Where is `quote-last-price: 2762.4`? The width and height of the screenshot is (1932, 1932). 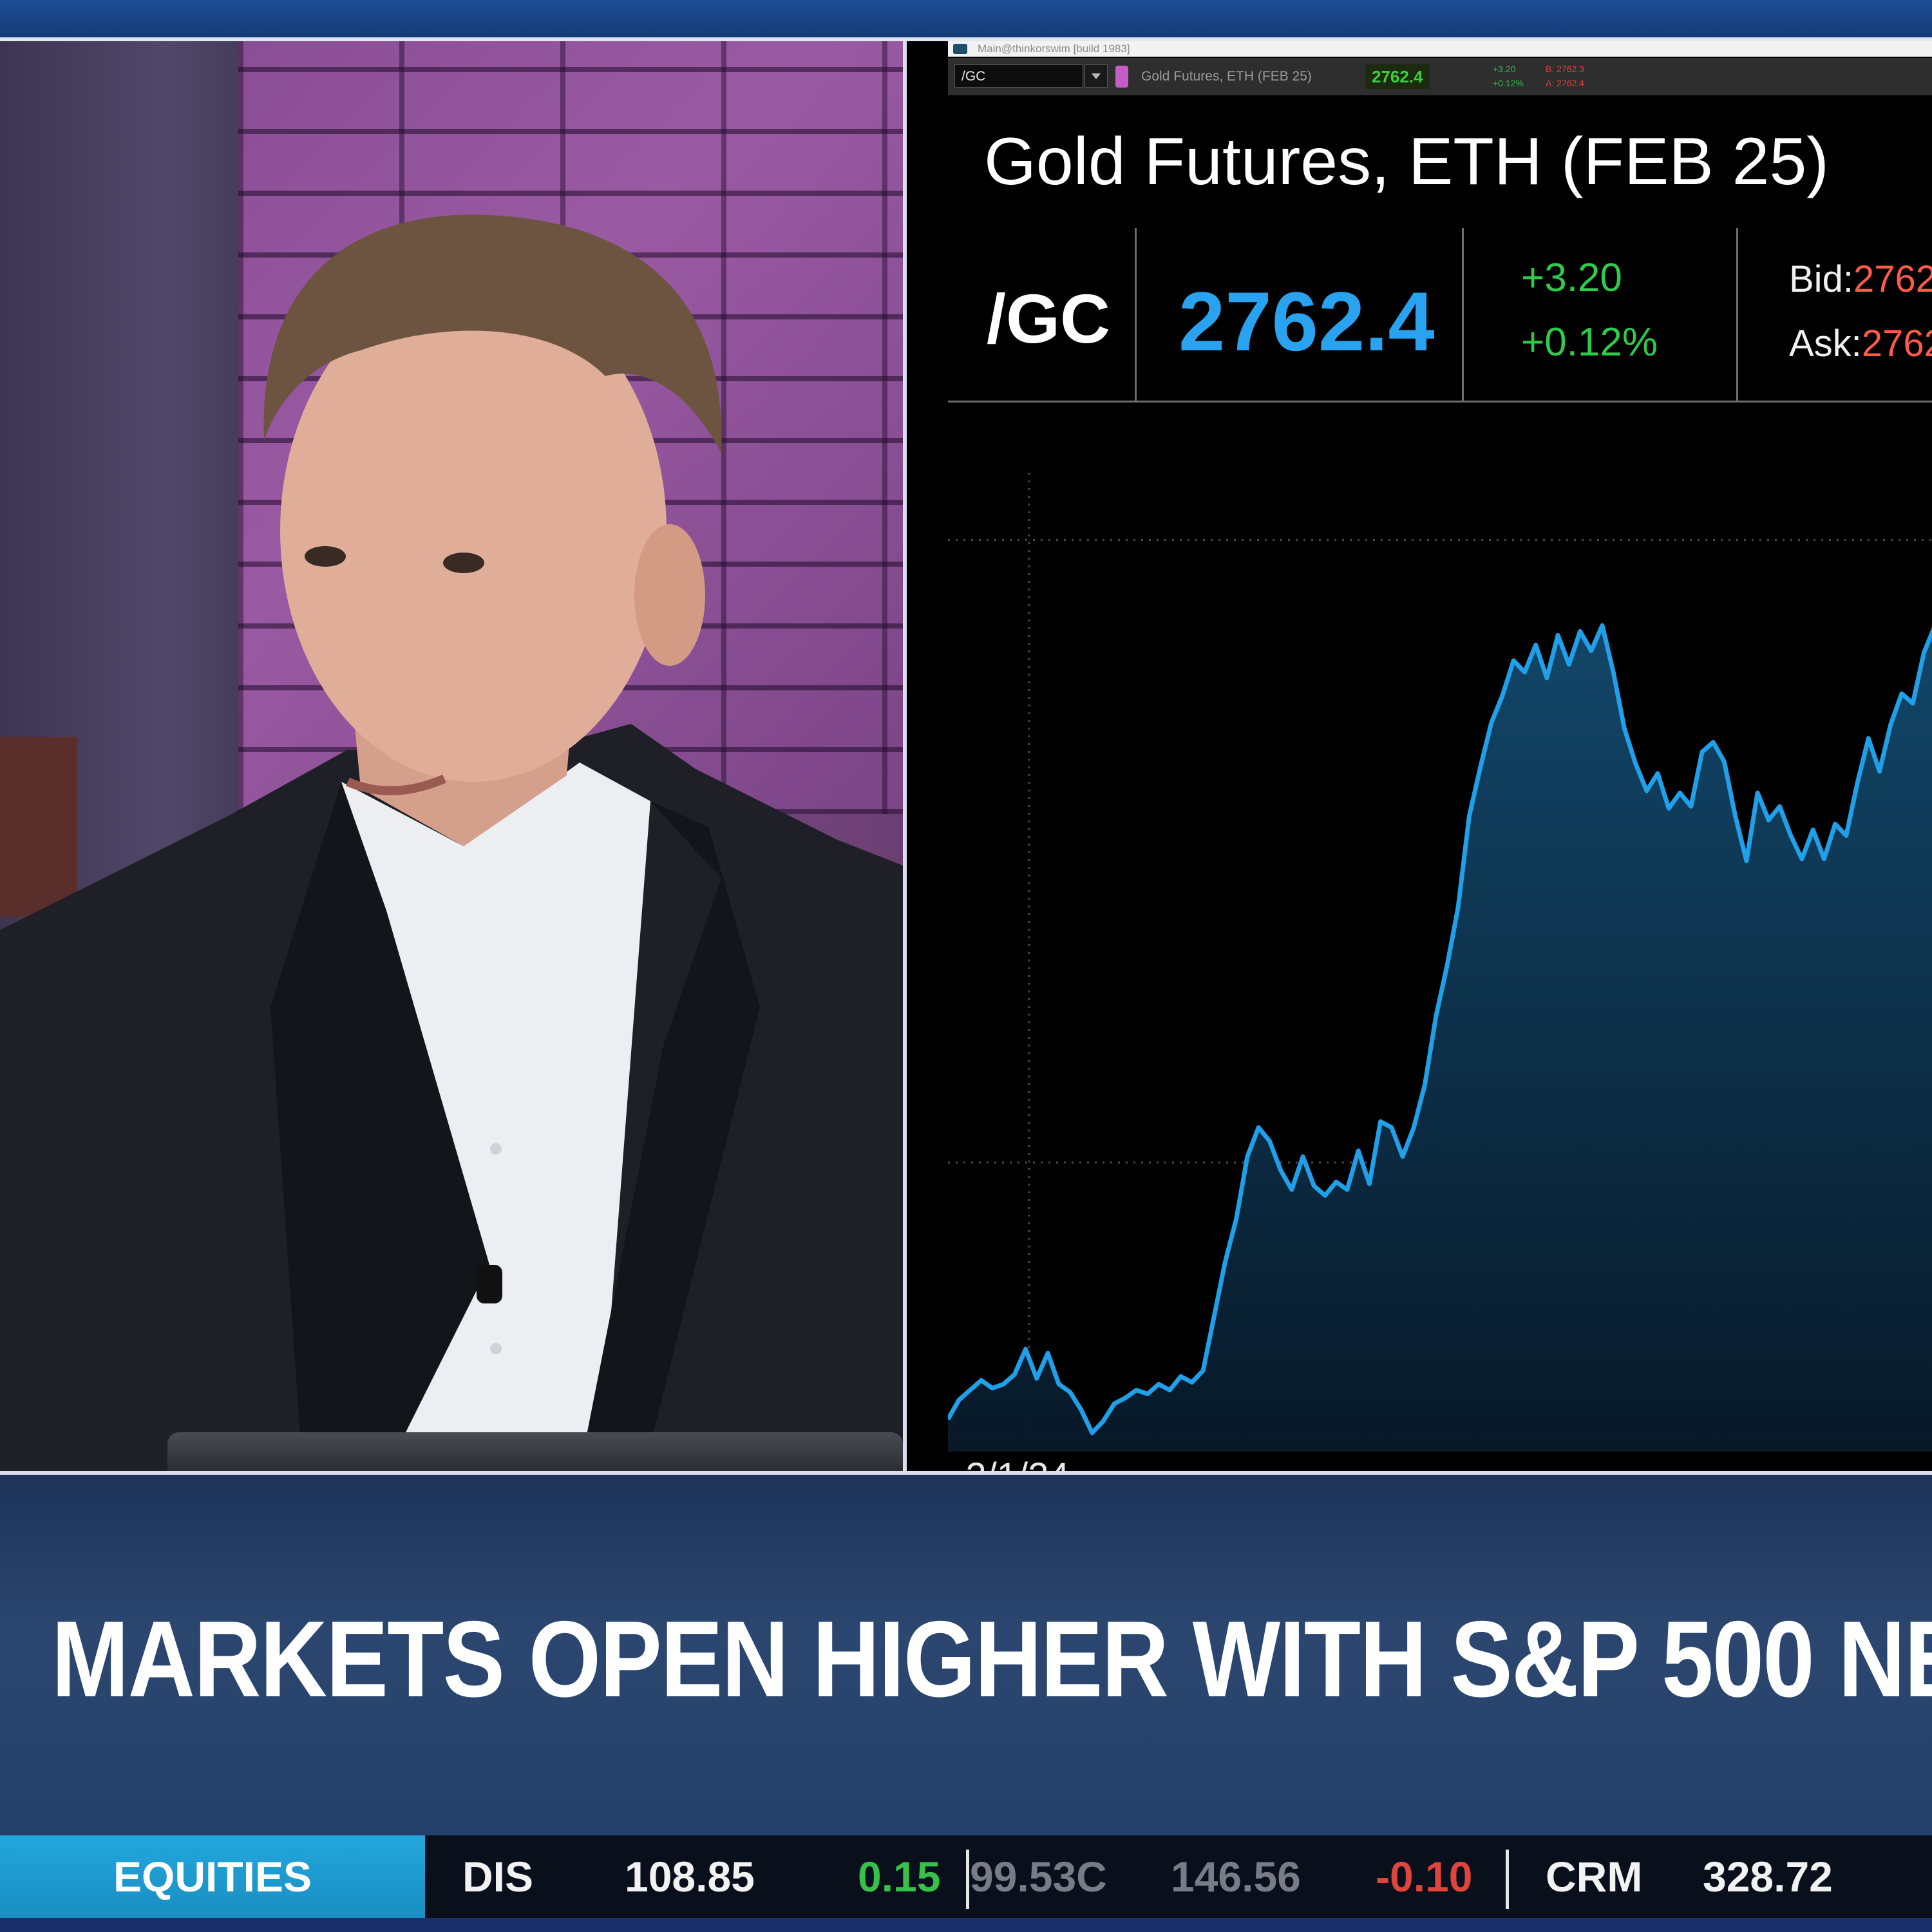
quote-last-price: 2762.4 is located at coordinates (1307, 321).